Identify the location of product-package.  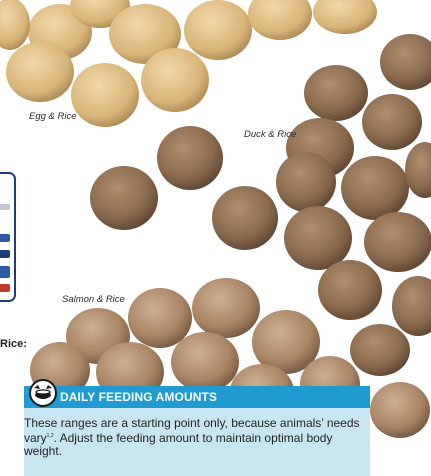
(8, 237).